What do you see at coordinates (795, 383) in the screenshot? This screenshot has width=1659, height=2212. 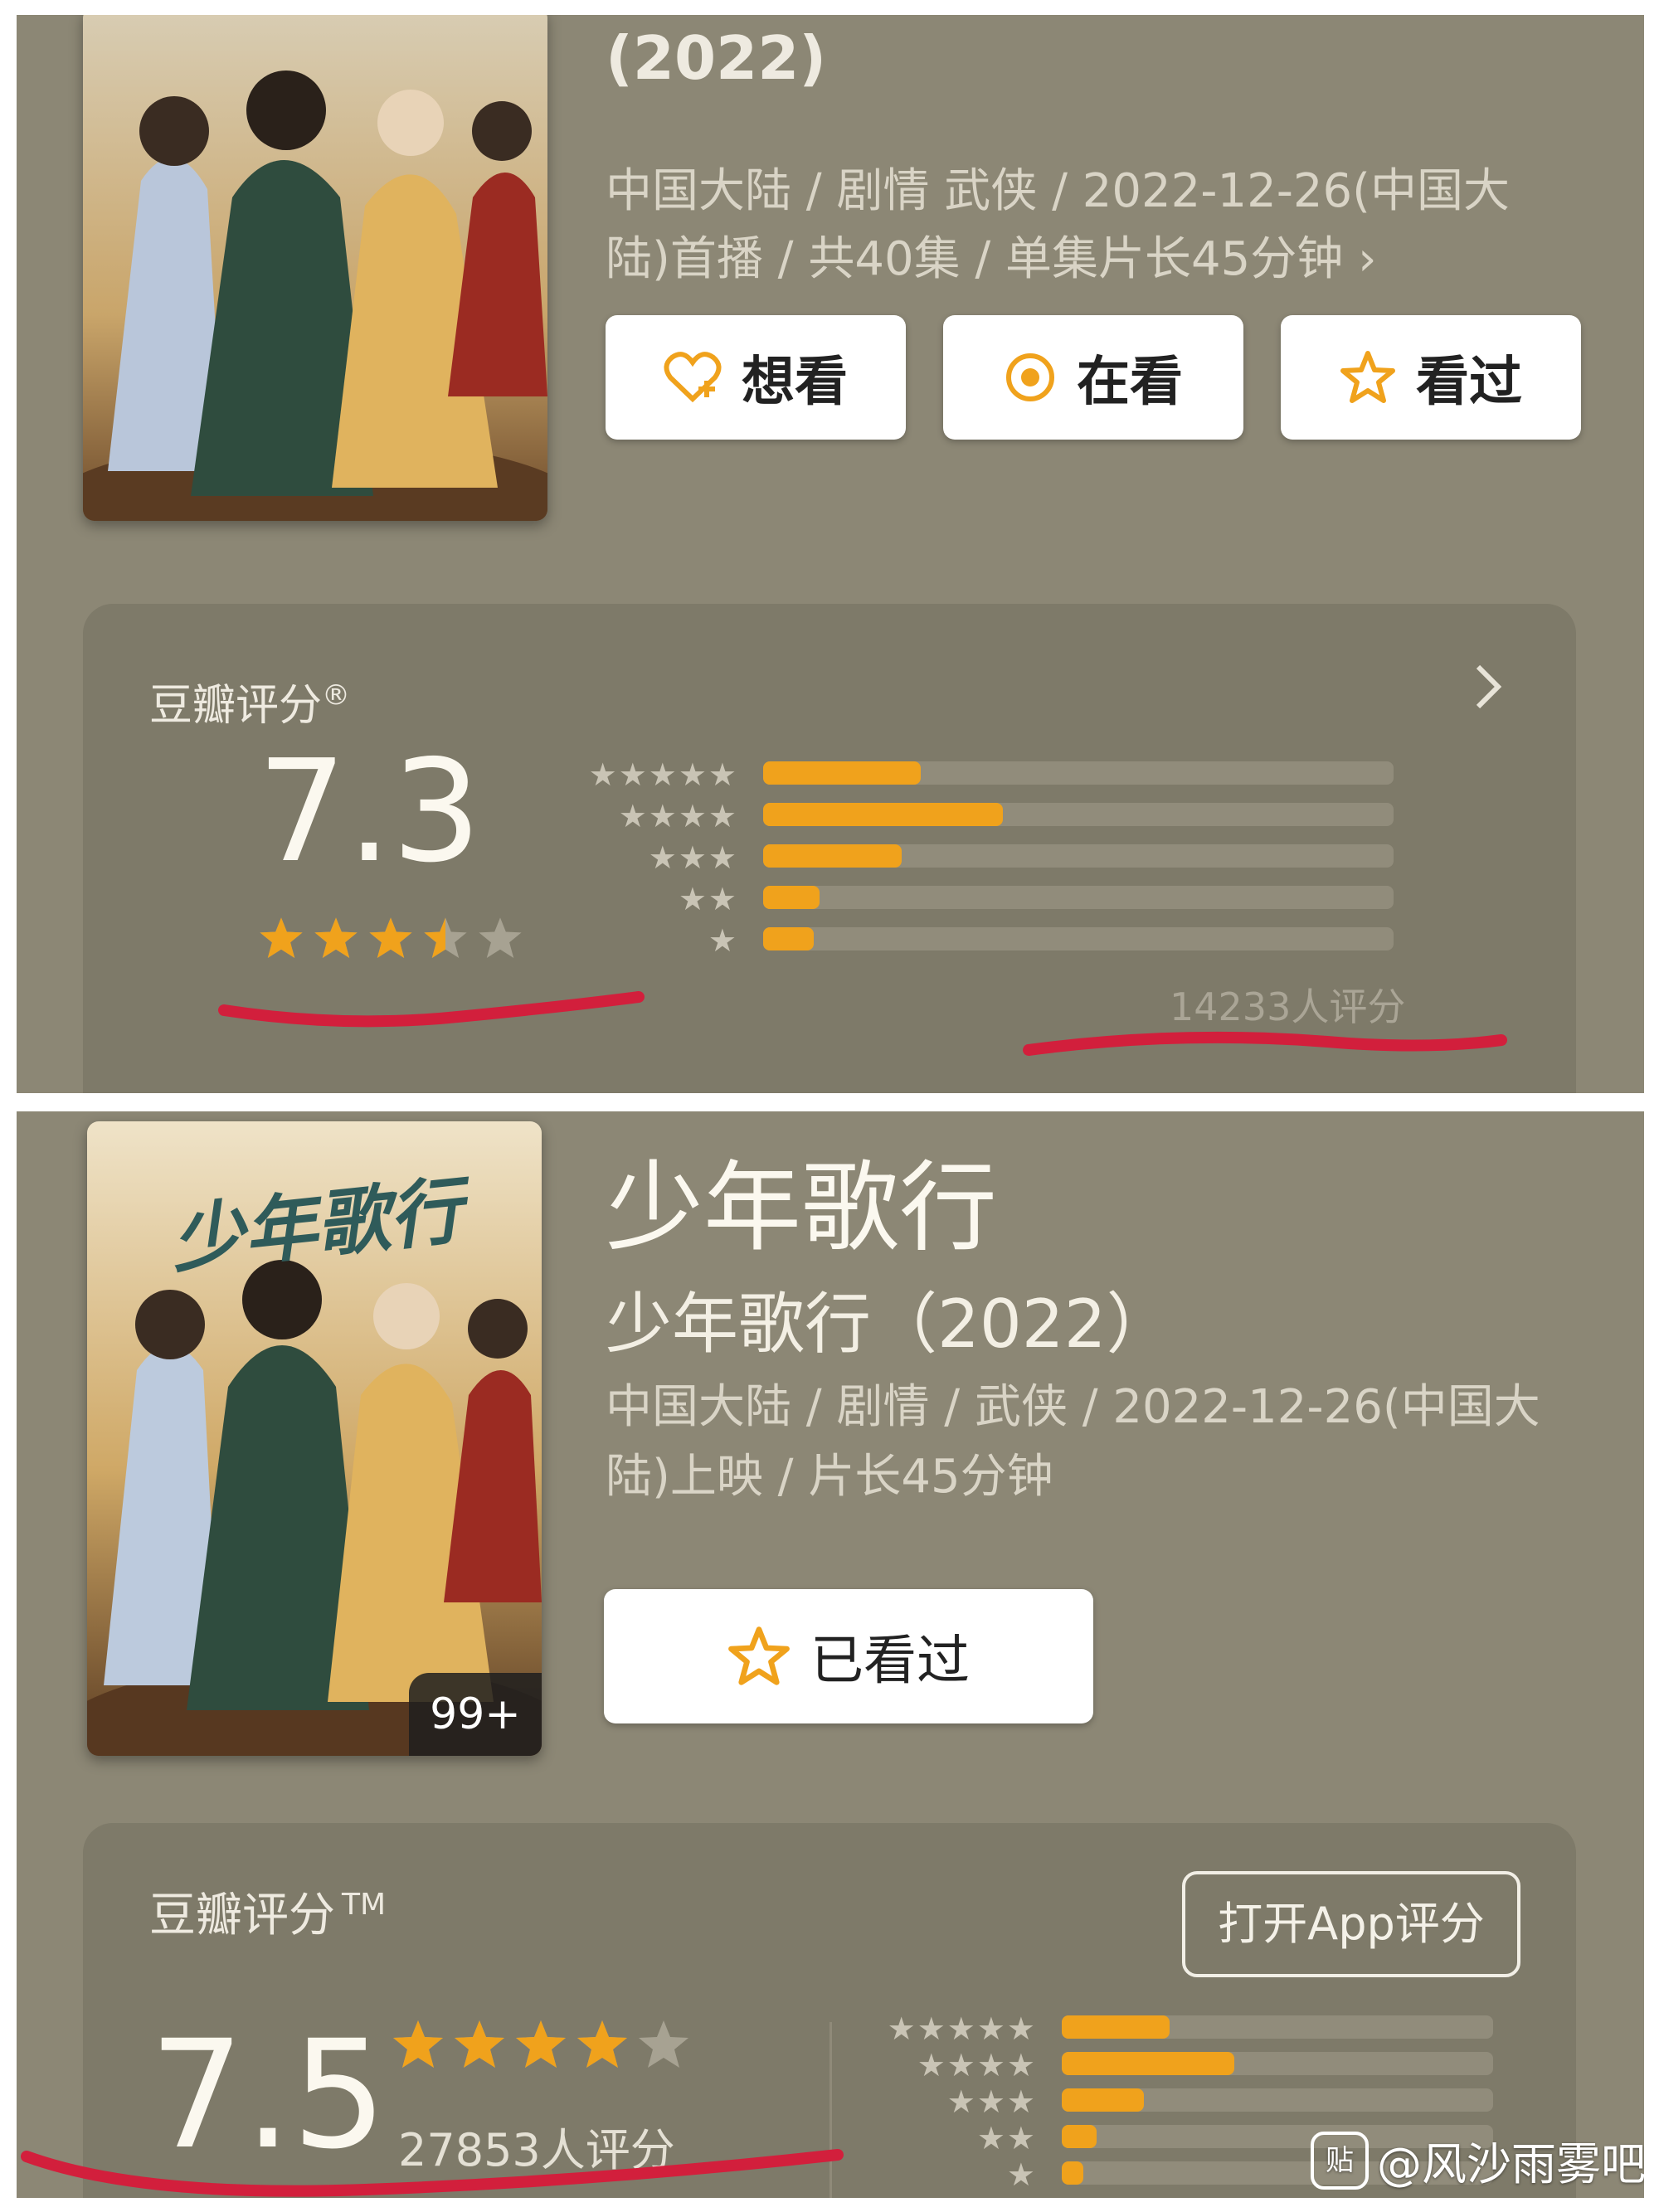 I see `want-to-watch-label: 想看` at bounding box center [795, 383].